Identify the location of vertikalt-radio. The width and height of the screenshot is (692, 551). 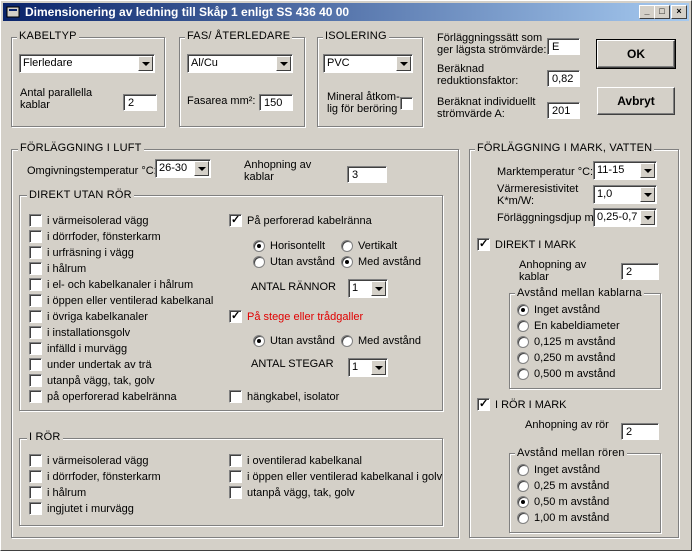
(347, 246).